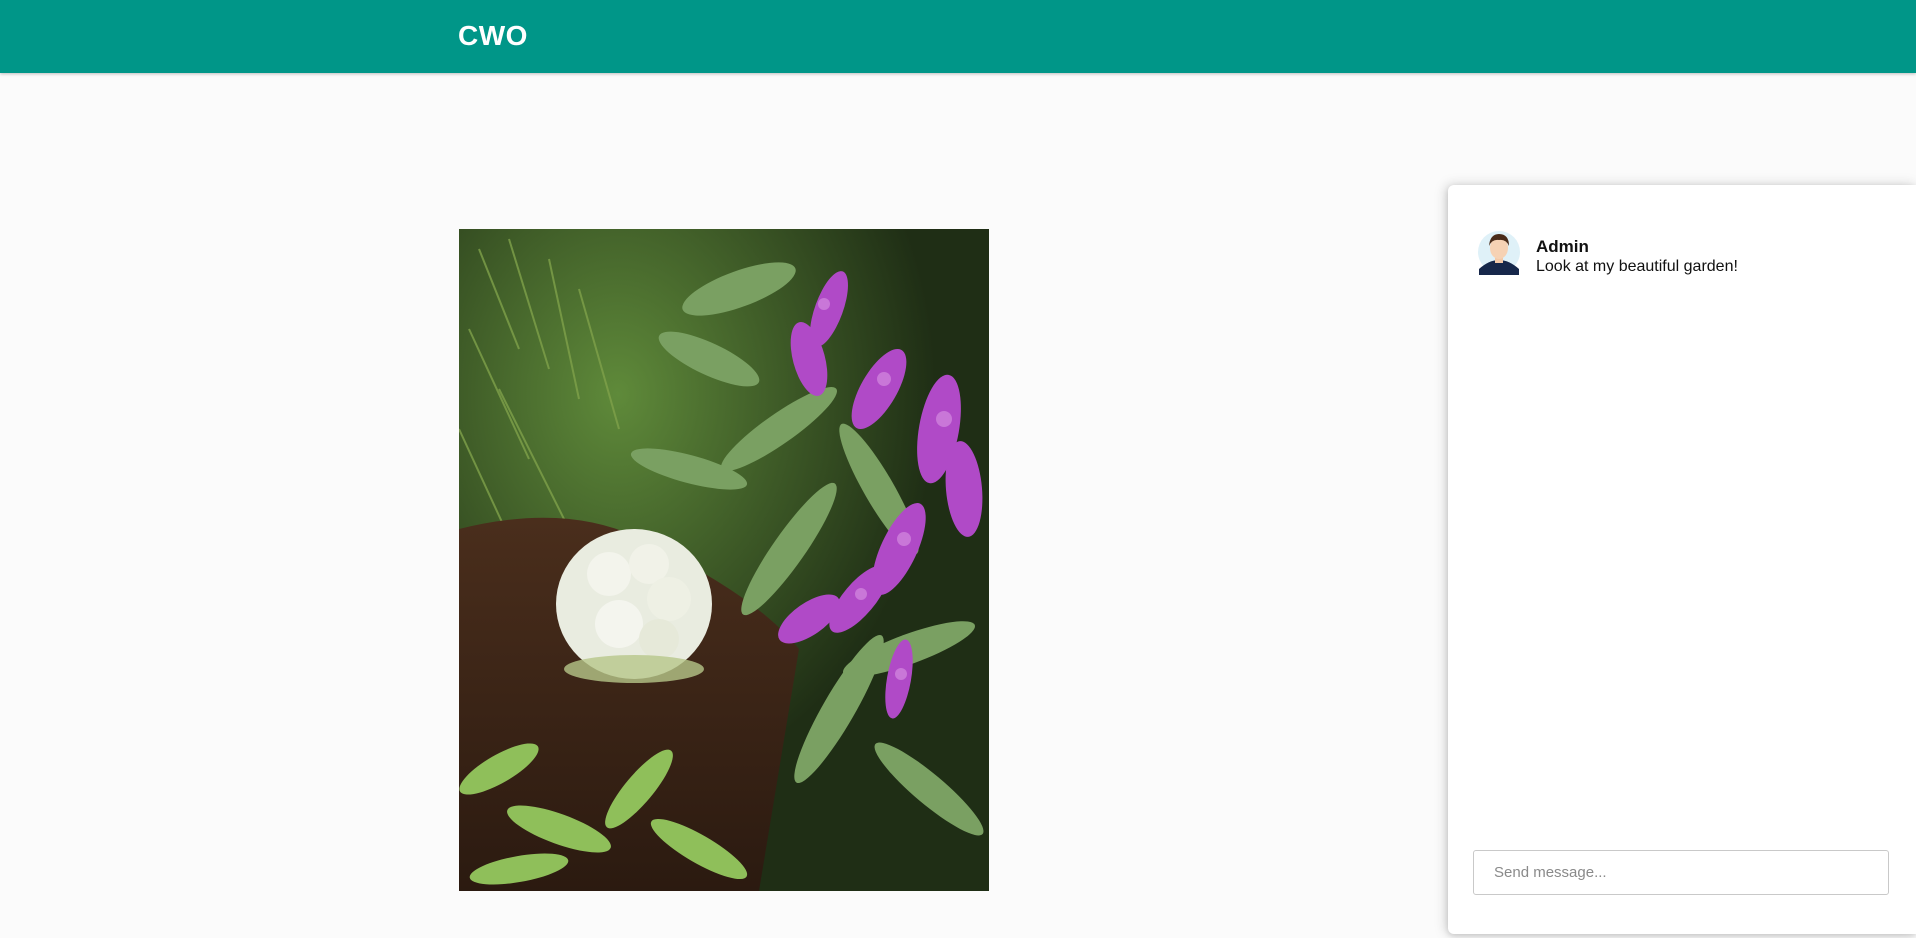  What do you see at coordinates (1562, 246) in the screenshot?
I see `message-author: Admin` at bounding box center [1562, 246].